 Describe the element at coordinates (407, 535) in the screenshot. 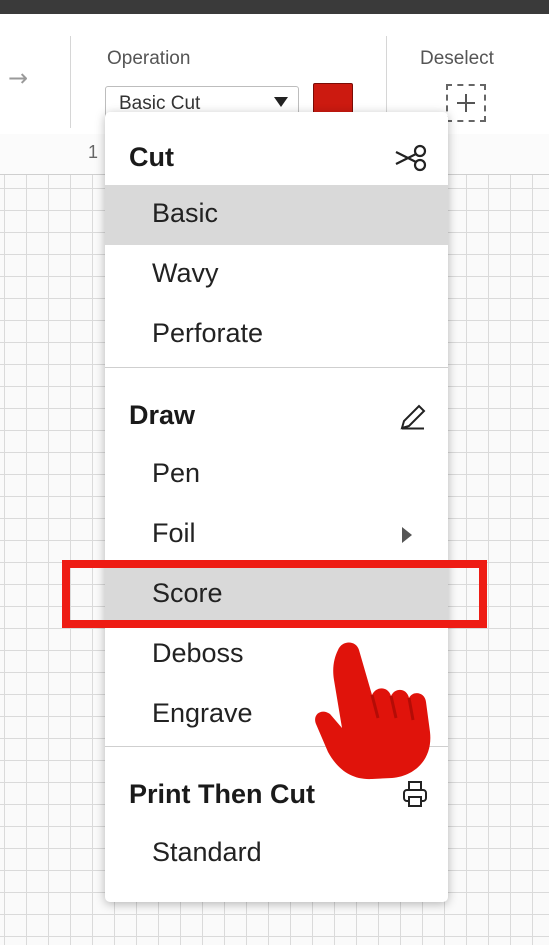

I see `submenu-arrow-icon` at that location.